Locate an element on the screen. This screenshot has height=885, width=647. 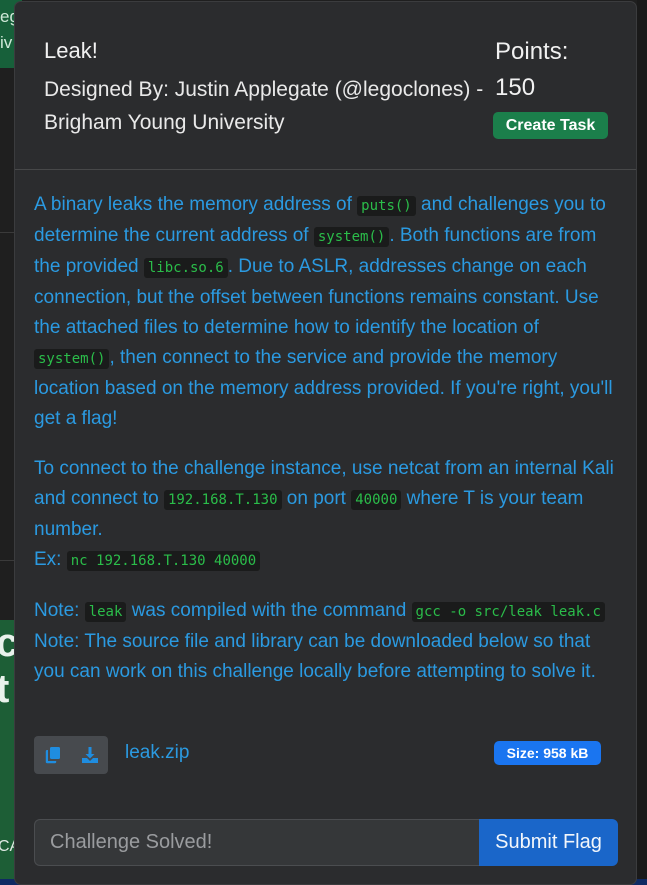
description-text: on port is located at coordinates (316, 498).